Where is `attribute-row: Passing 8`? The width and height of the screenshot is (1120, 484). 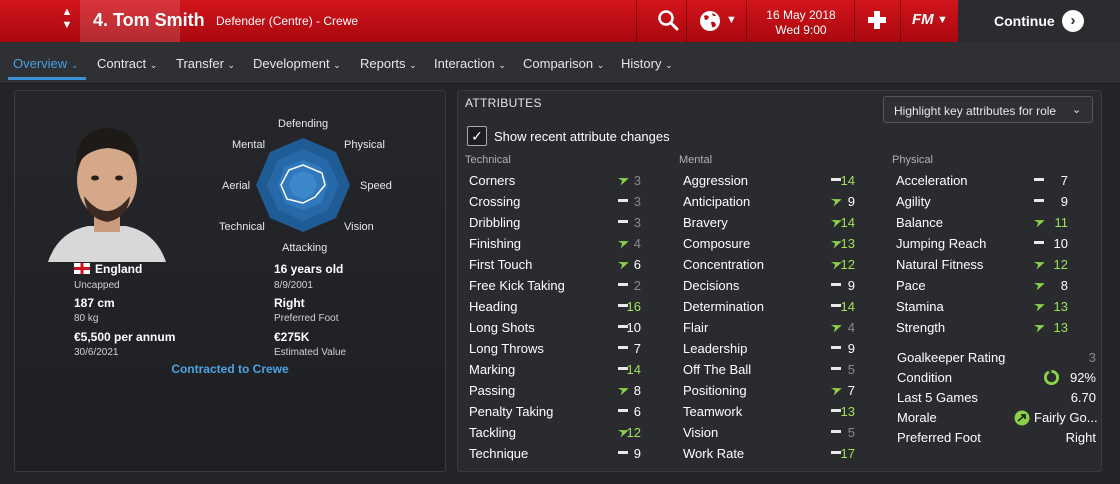 attribute-row: Passing 8 is located at coordinates (570, 390).